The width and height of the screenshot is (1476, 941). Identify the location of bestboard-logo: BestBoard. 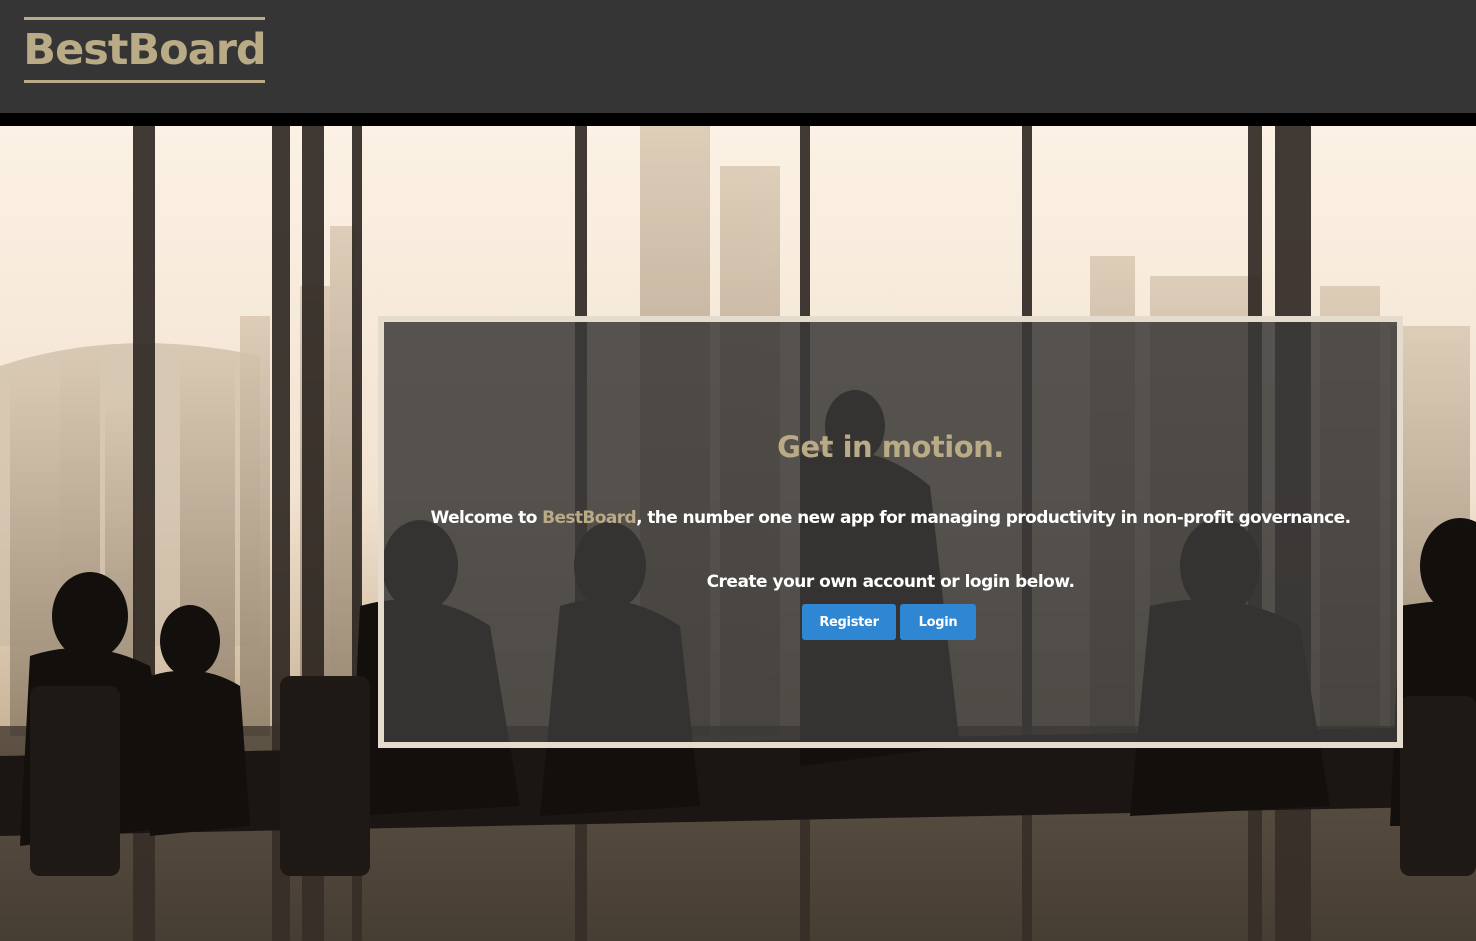
(145, 50).